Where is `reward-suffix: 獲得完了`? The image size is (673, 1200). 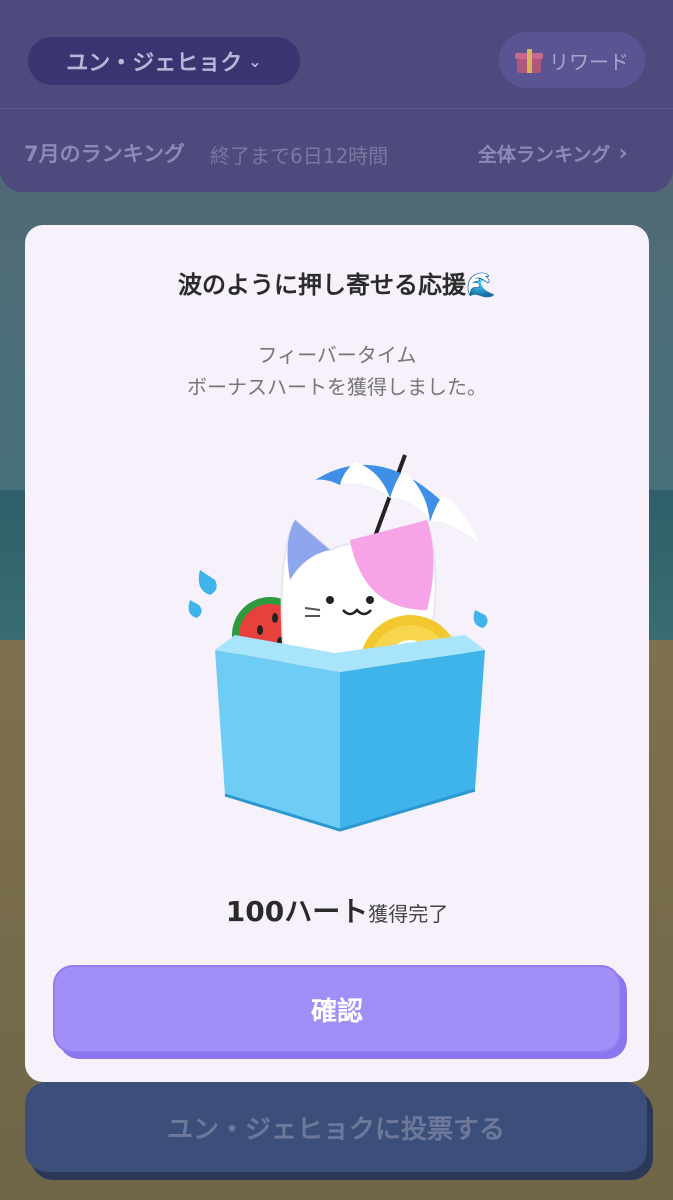
reward-suffix: 獲得完了 is located at coordinates (408, 914).